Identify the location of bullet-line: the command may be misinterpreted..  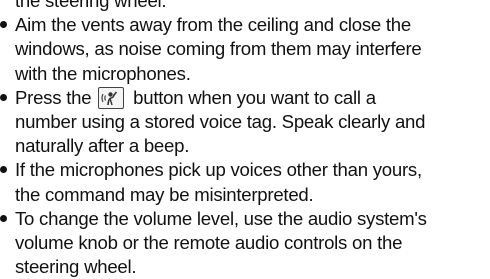
(164, 194).